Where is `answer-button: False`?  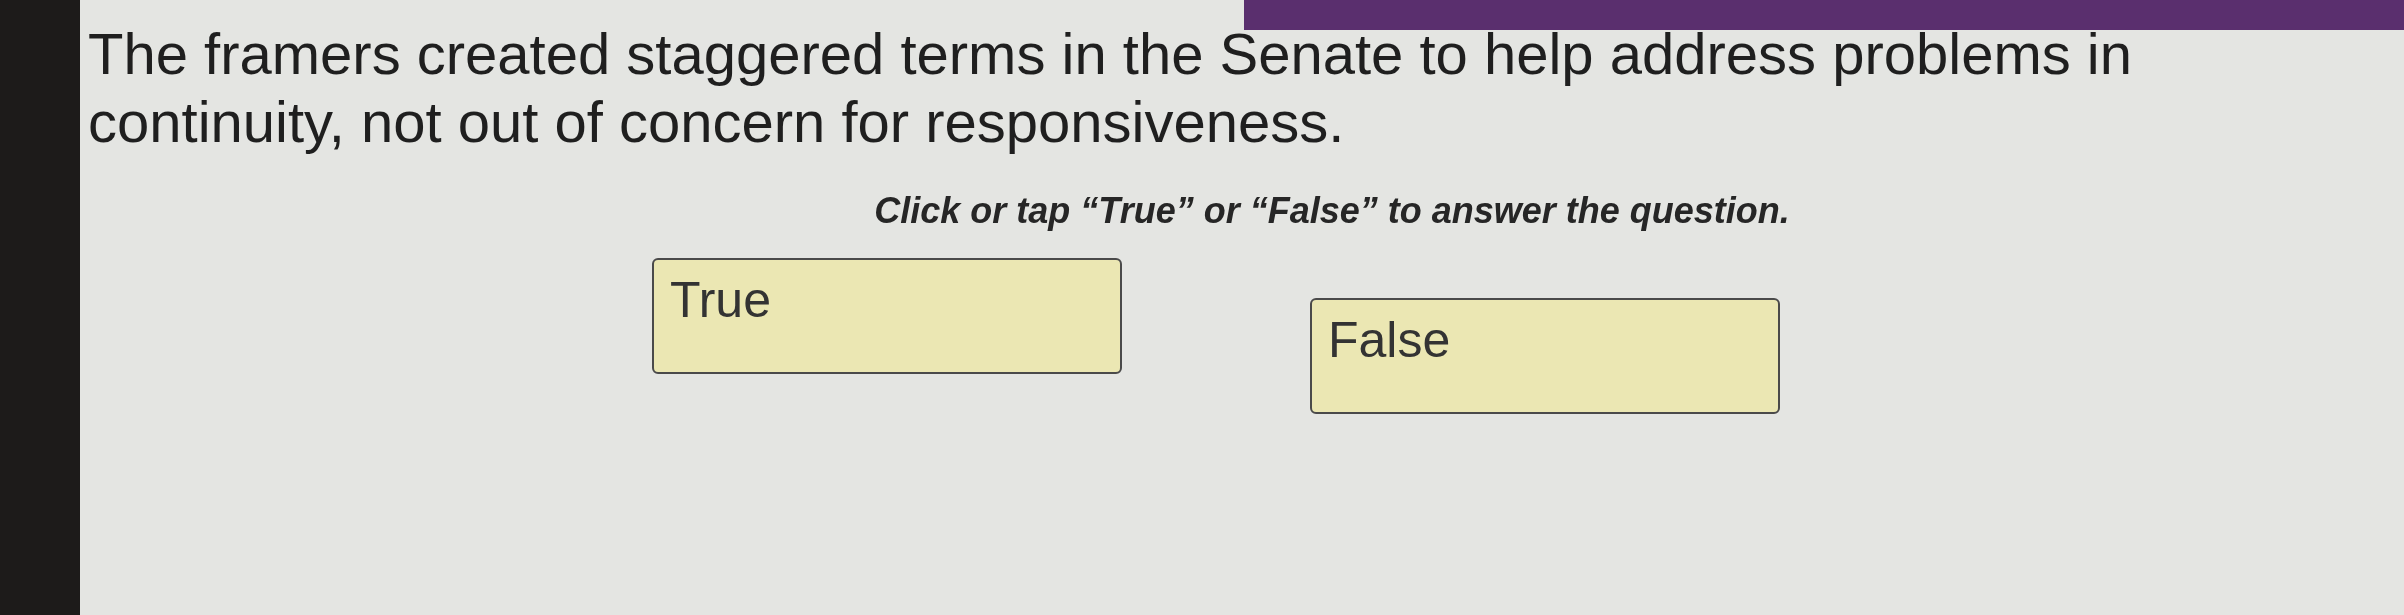
answer-button: False is located at coordinates (1545, 356).